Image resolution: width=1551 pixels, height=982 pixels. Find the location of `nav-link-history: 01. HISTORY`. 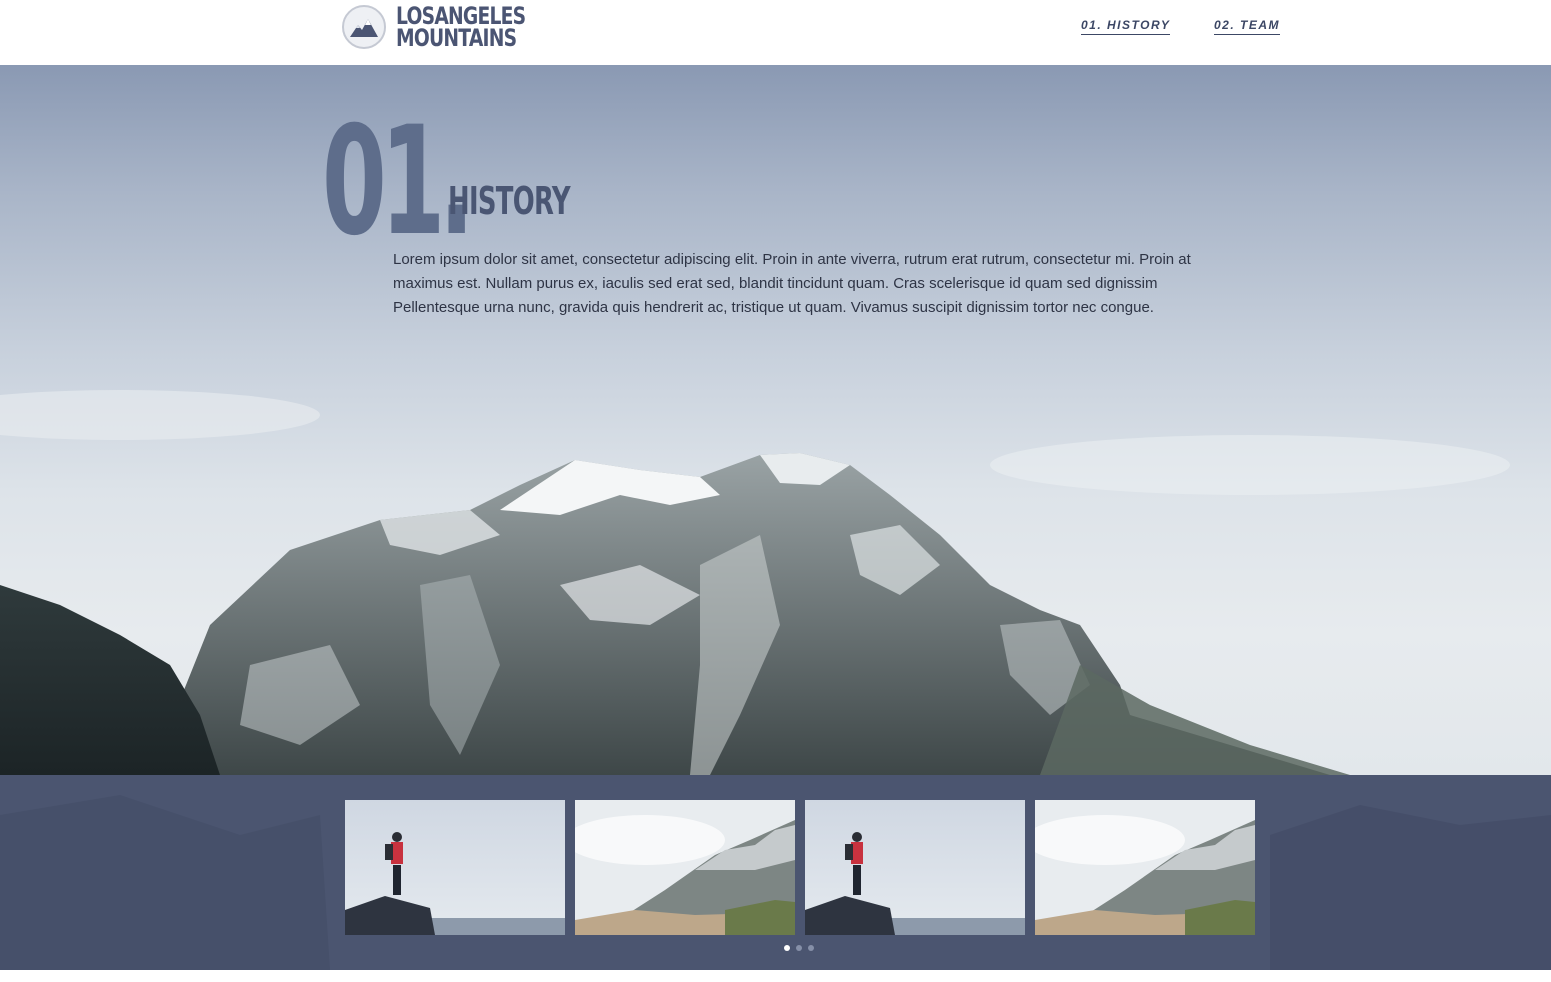

nav-link-history: 01. HISTORY is located at coordinates (1126, 26).